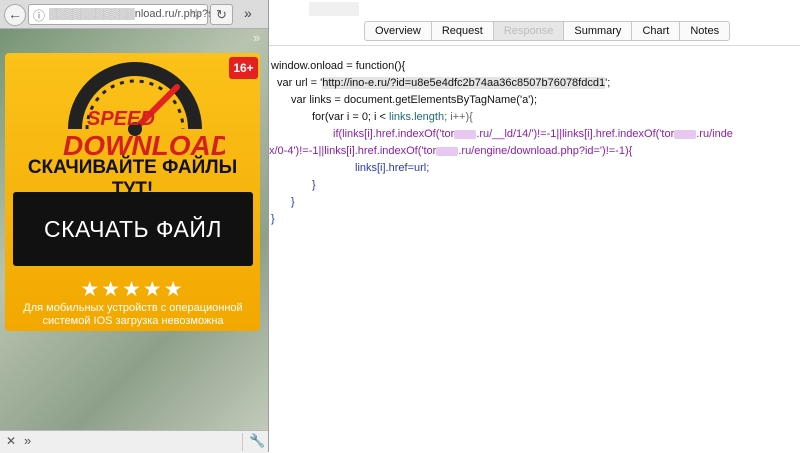 Image resolution: width=800 pixels, height=453 pixels. I want to click on overflow-chevron-icon: », so click(248, 13).